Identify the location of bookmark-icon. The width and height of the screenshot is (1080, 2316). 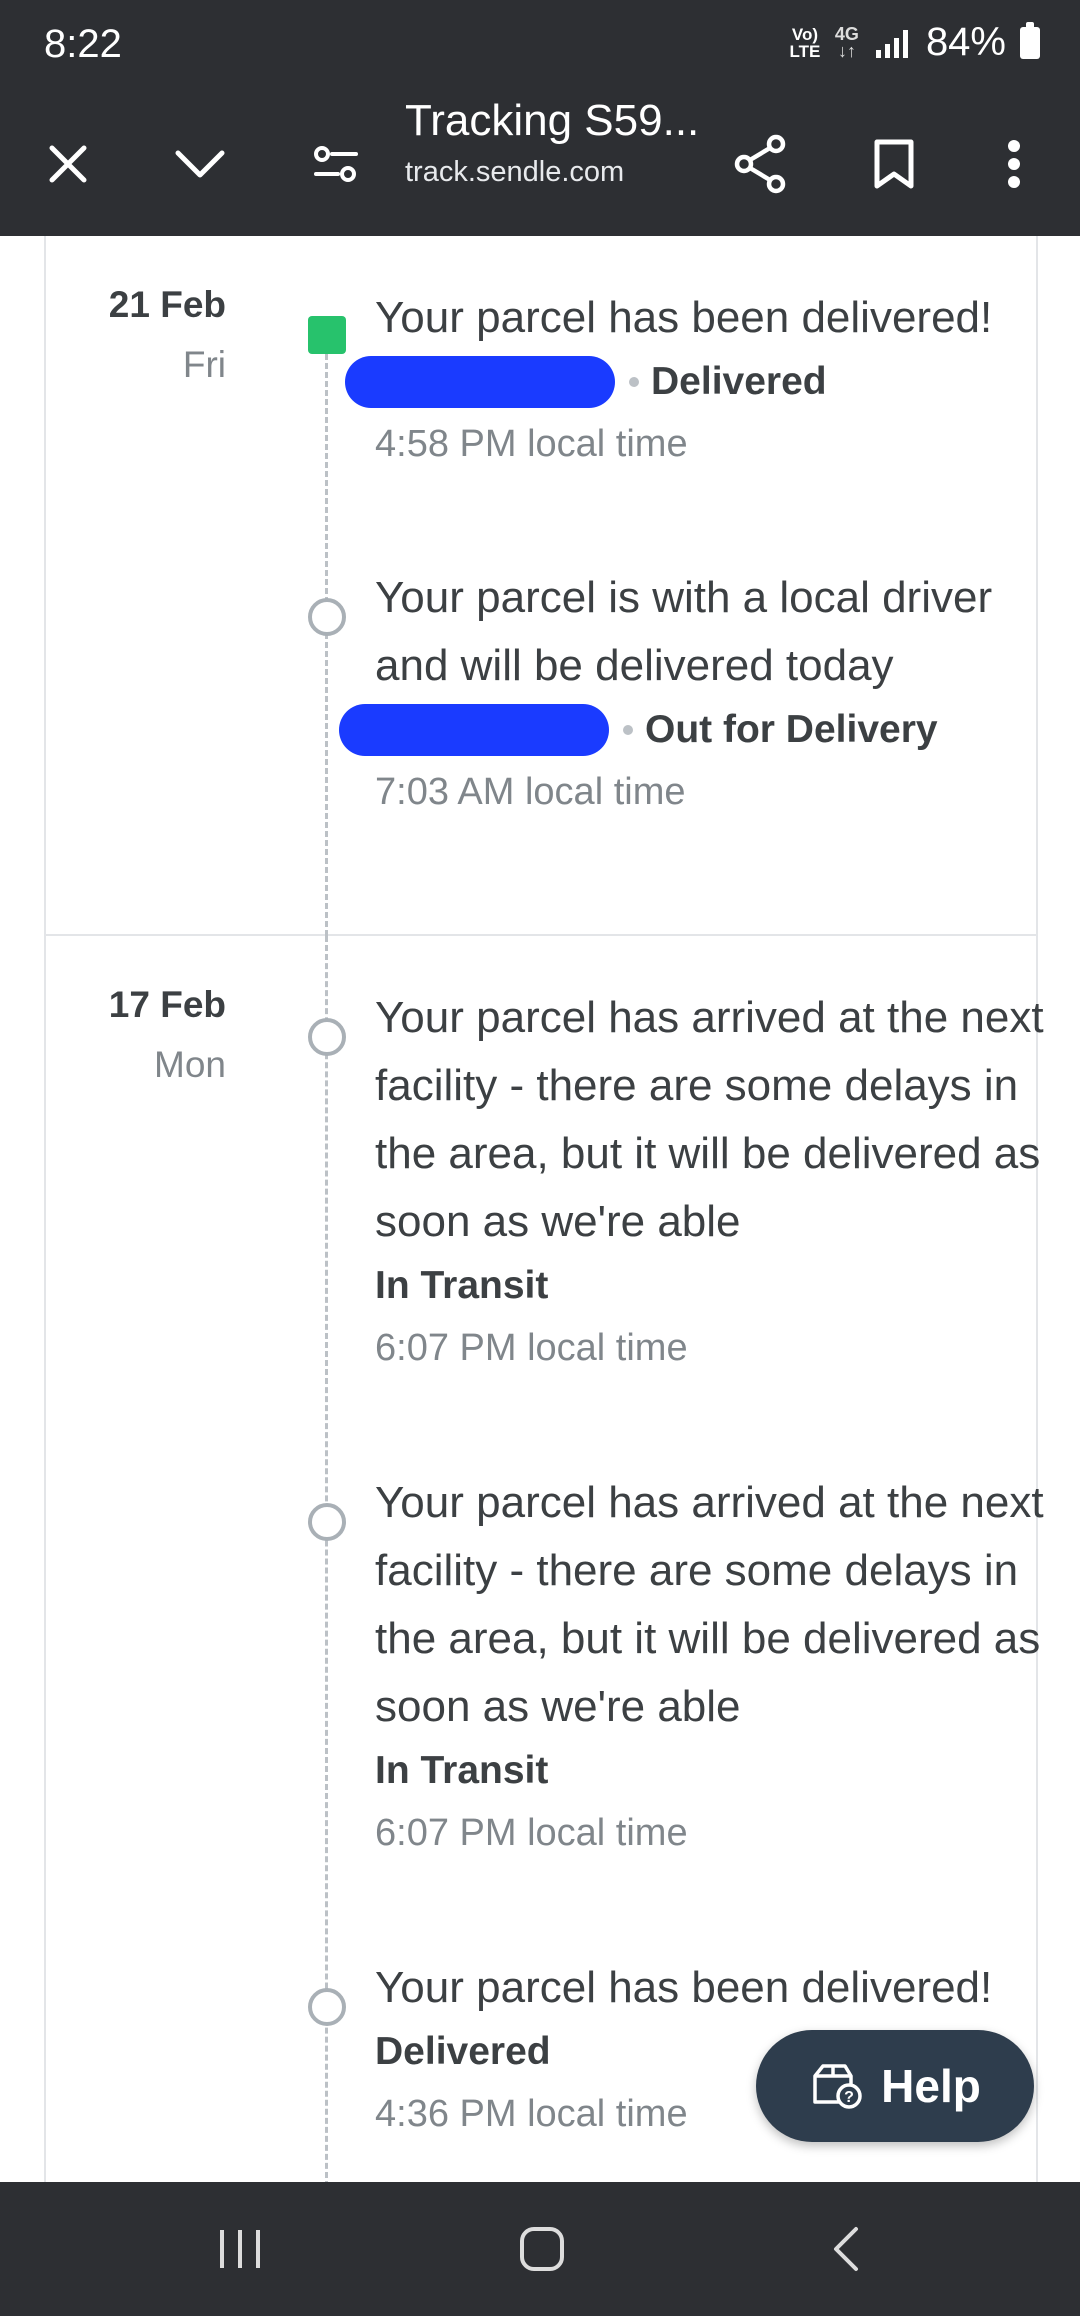
(894, 164).